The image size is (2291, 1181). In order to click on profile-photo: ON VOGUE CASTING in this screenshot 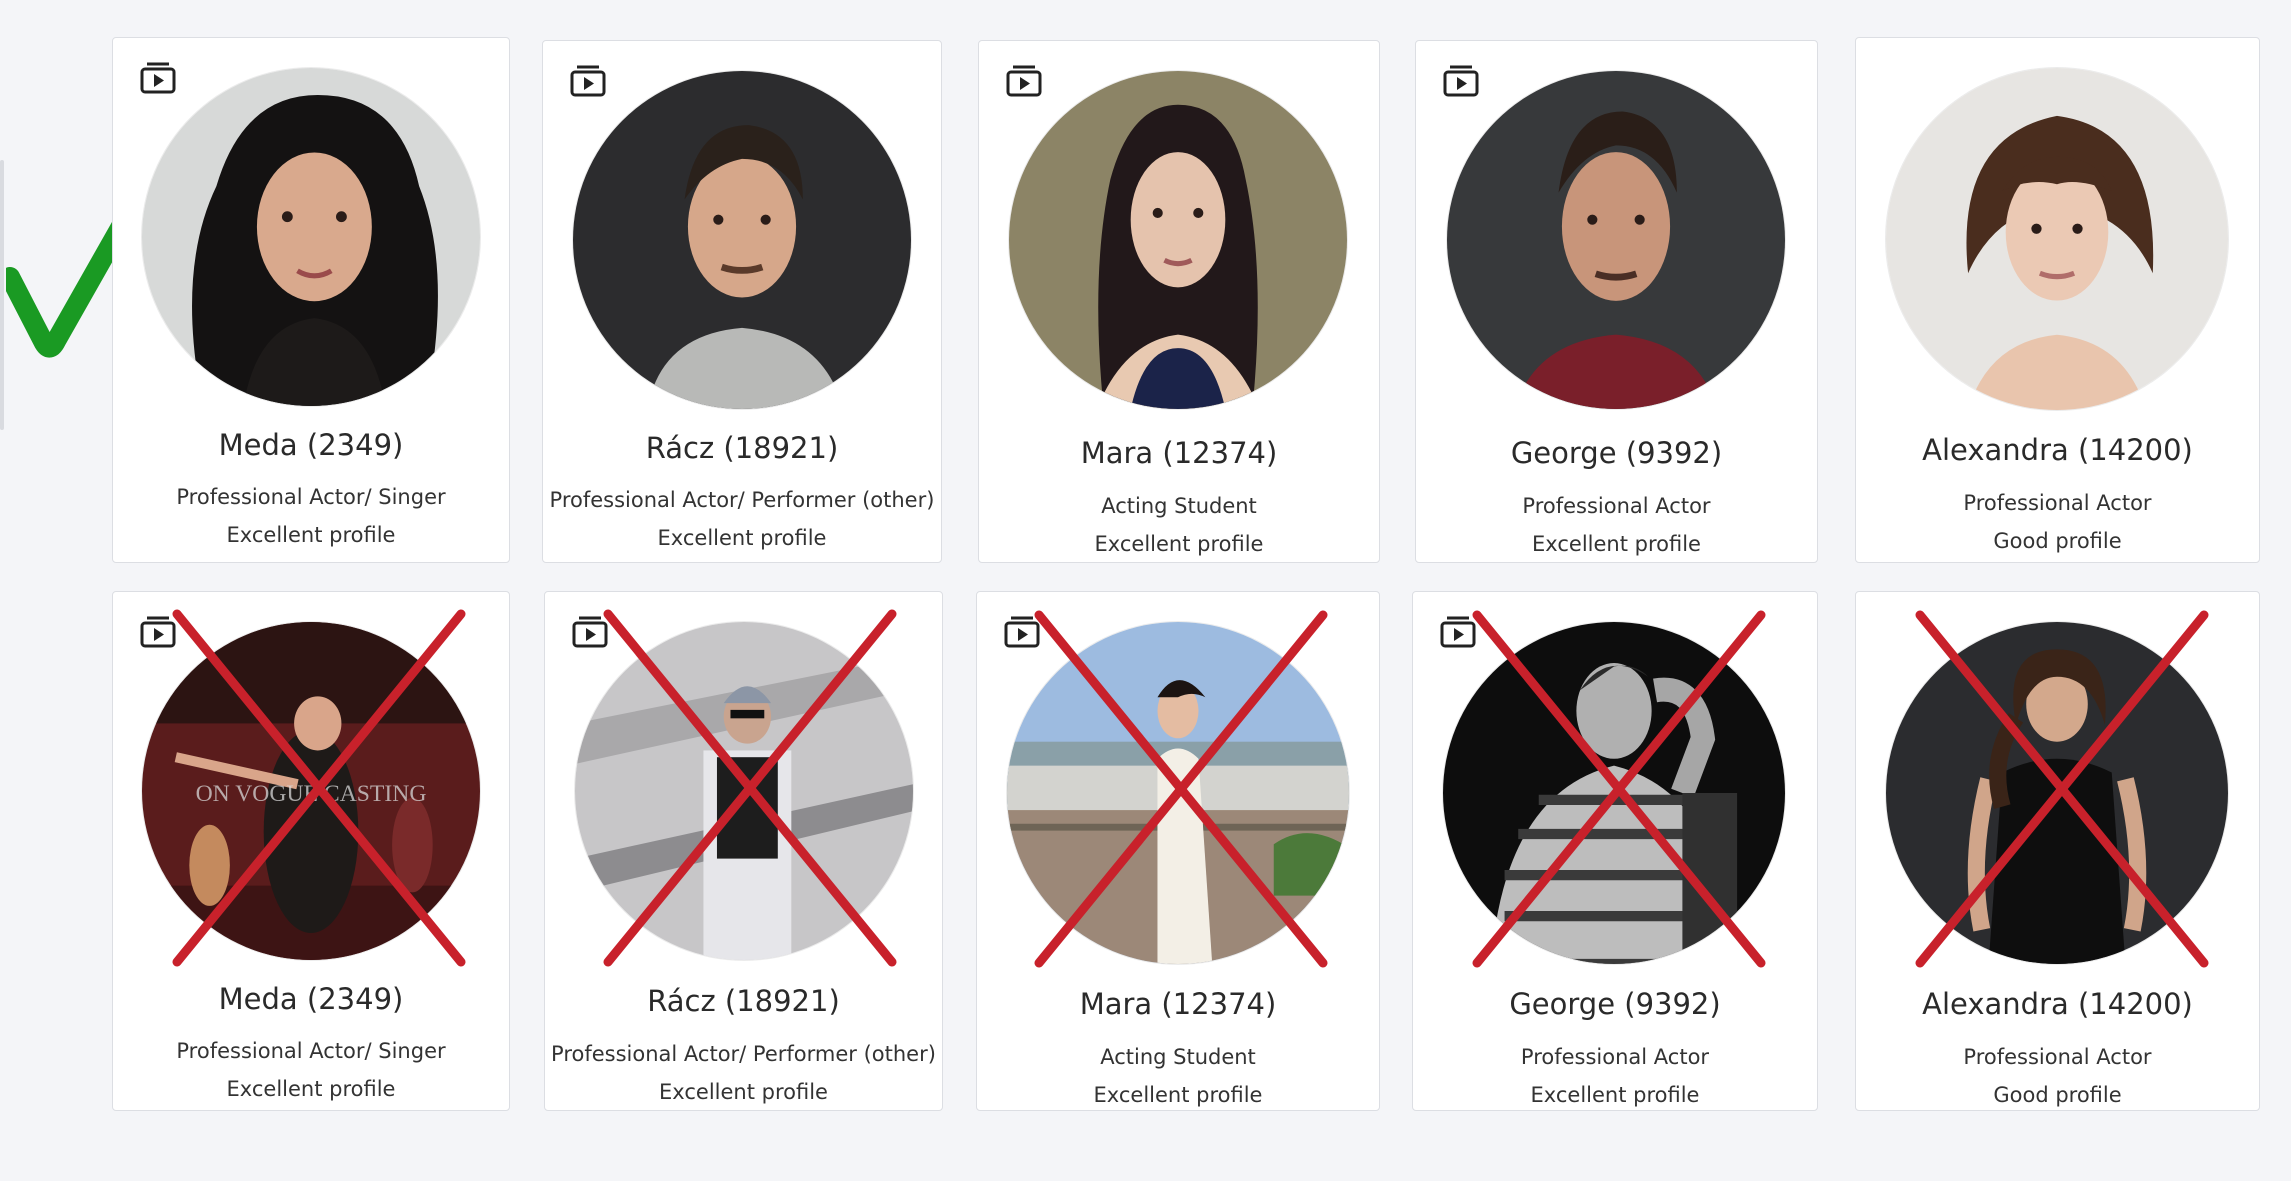, I will do `click(311, 791)`.